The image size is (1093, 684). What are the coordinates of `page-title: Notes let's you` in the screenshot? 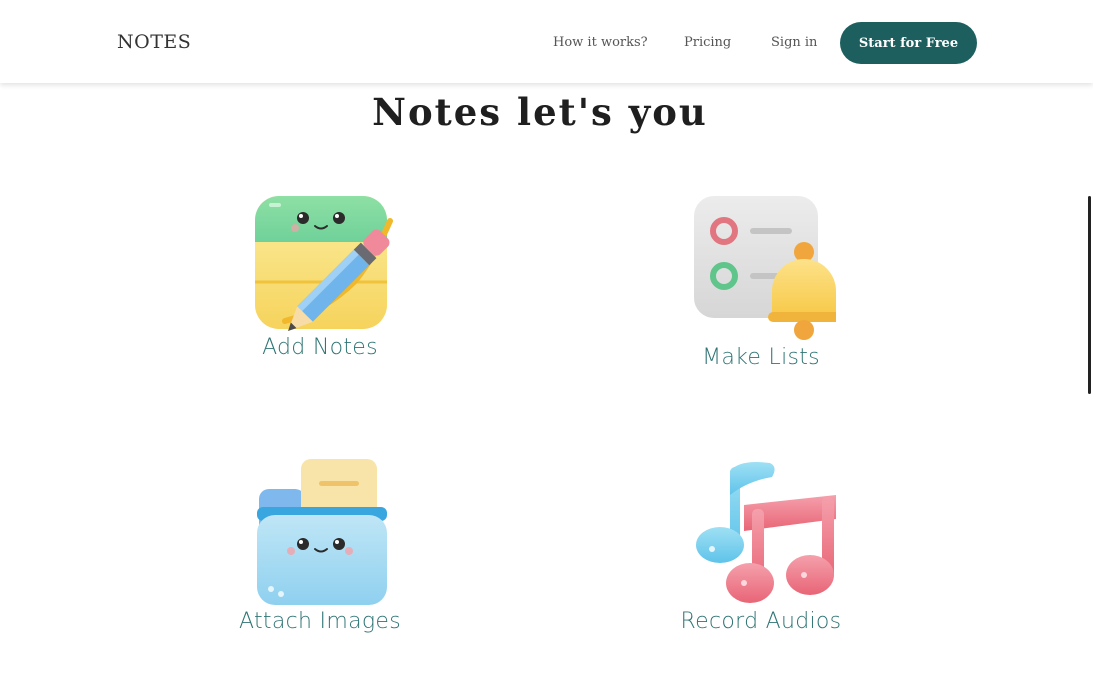 It's located at (540, 112).